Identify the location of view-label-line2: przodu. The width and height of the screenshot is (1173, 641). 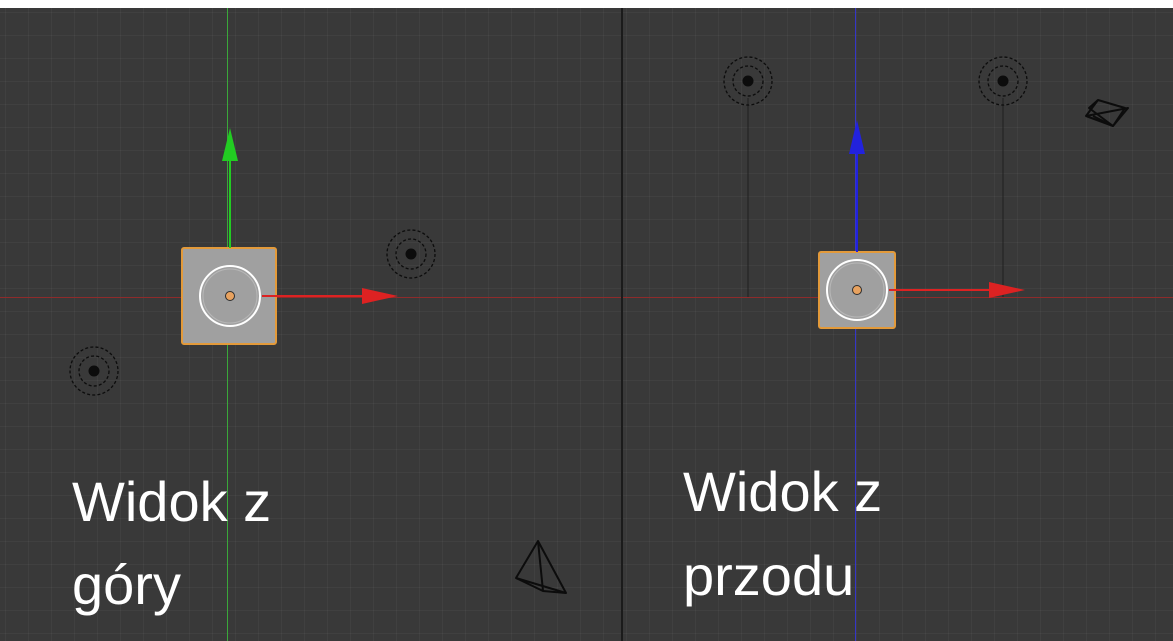
(769, 575).